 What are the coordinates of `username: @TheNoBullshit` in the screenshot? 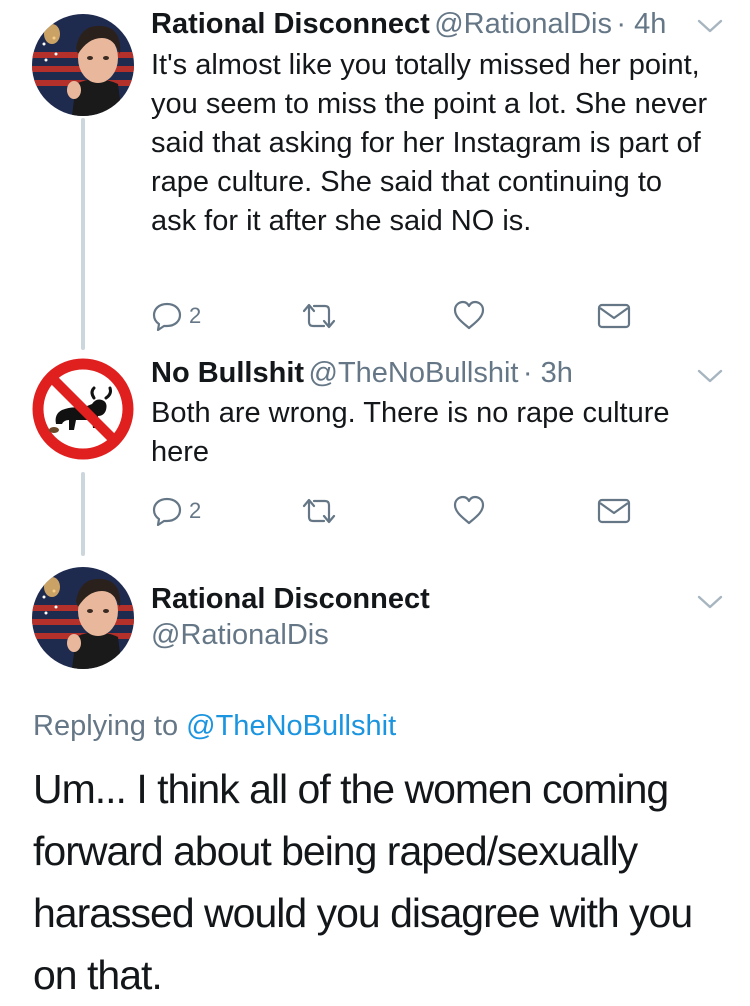 It's located at (414, 373).